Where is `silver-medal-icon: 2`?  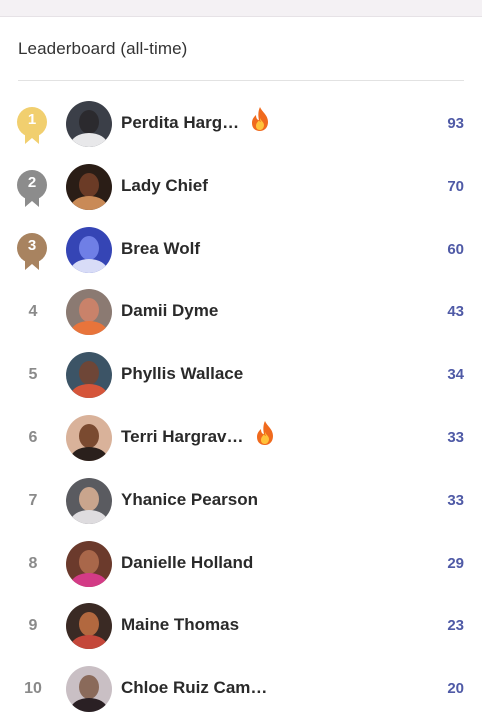 silver-medal-icon: 2 is located at coordinates (33, 188).